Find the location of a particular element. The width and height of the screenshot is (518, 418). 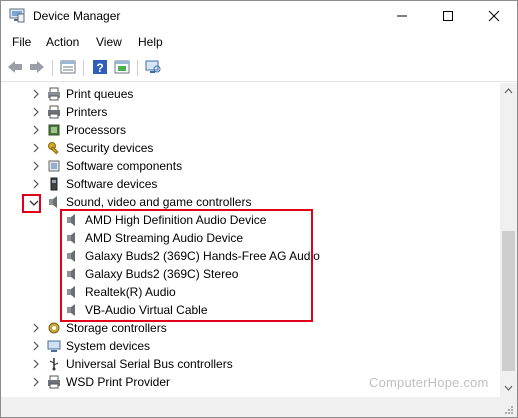

toolbar: ? is located at coordinates (259, 68).